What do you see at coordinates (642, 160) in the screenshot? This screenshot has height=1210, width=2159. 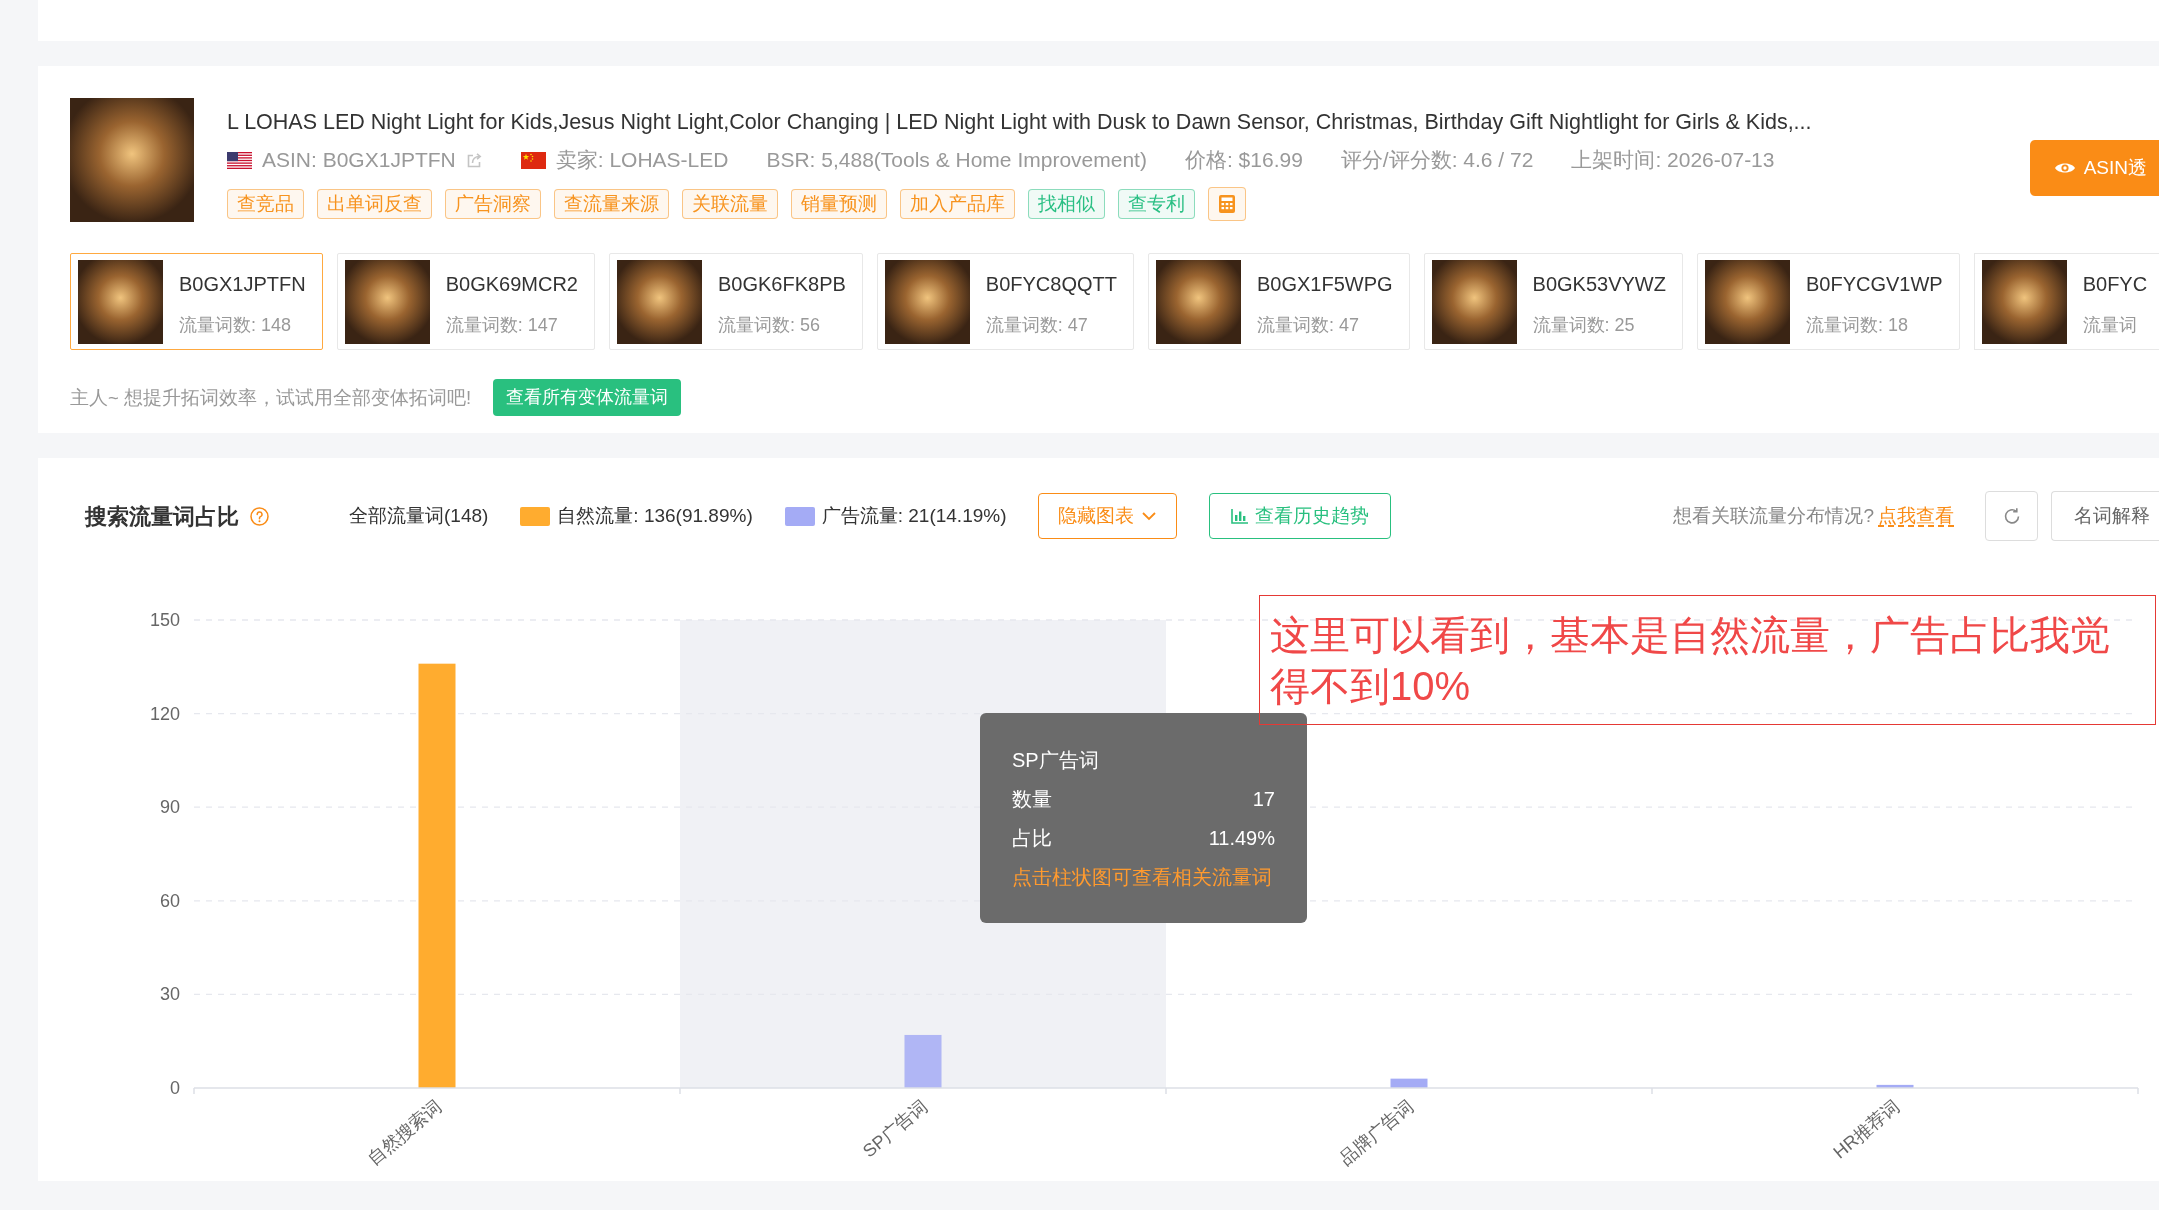 I see `seller-text: 卖家: LOHAS-LED` at bounding box center [642, 160].